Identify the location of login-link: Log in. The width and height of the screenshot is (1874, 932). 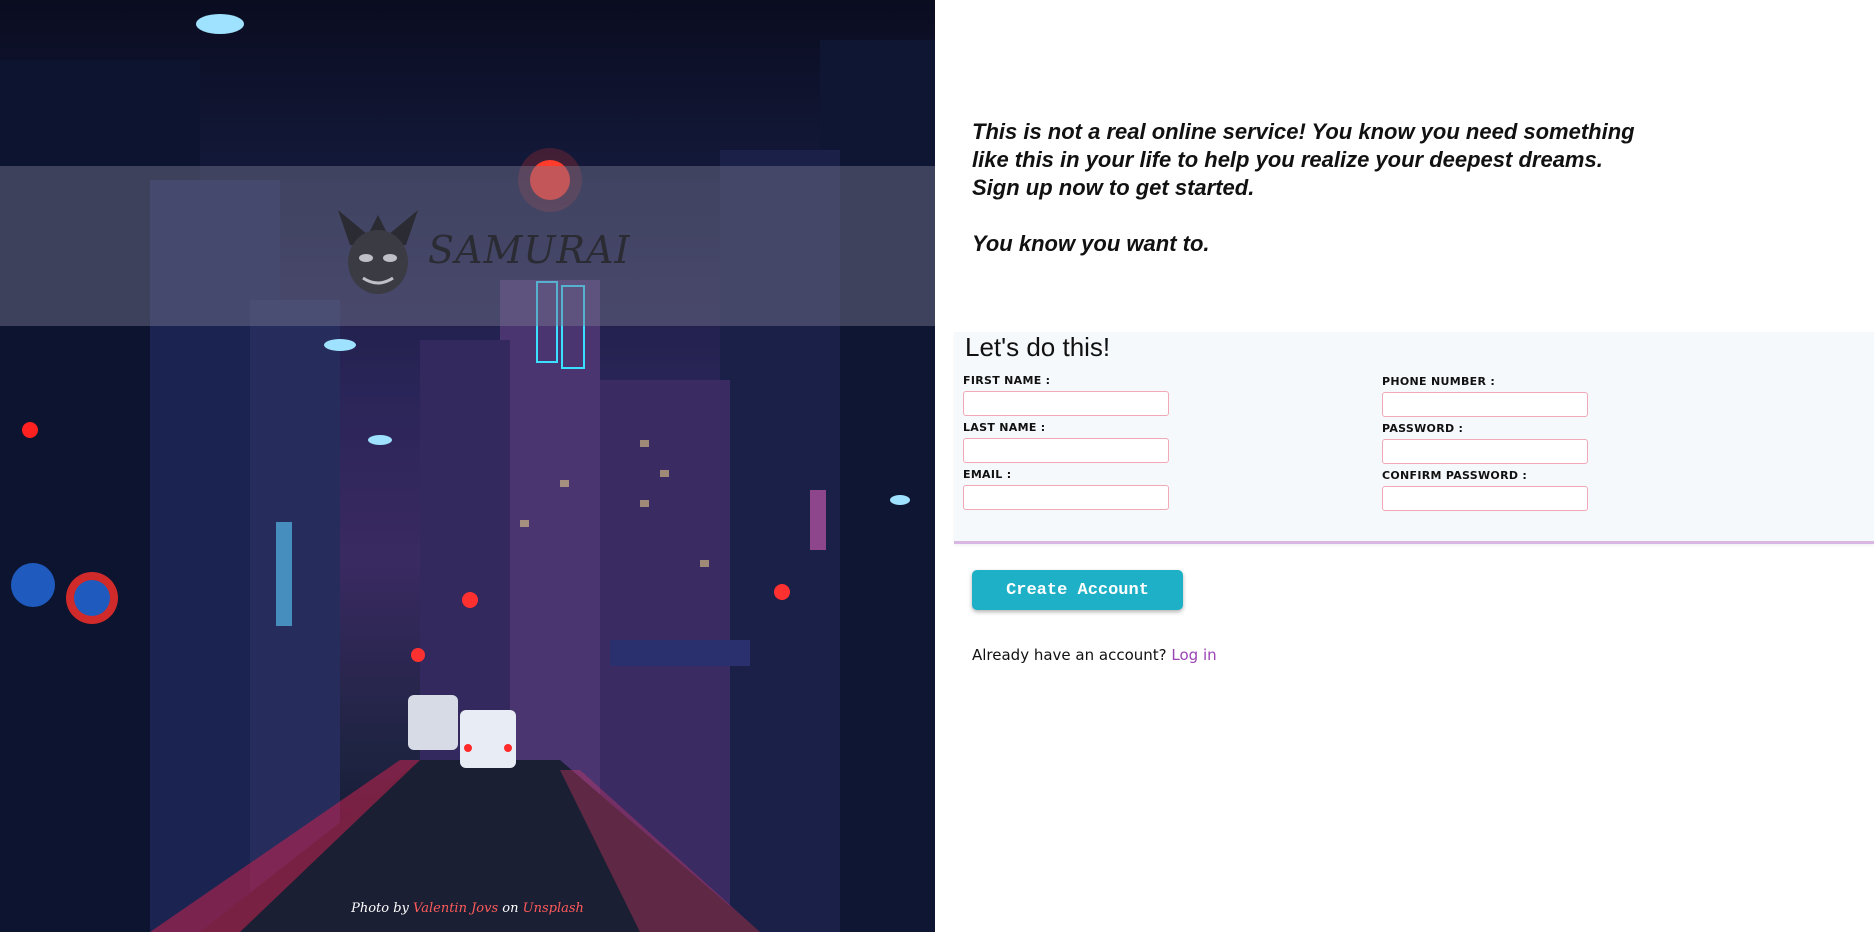
(1193, 655).